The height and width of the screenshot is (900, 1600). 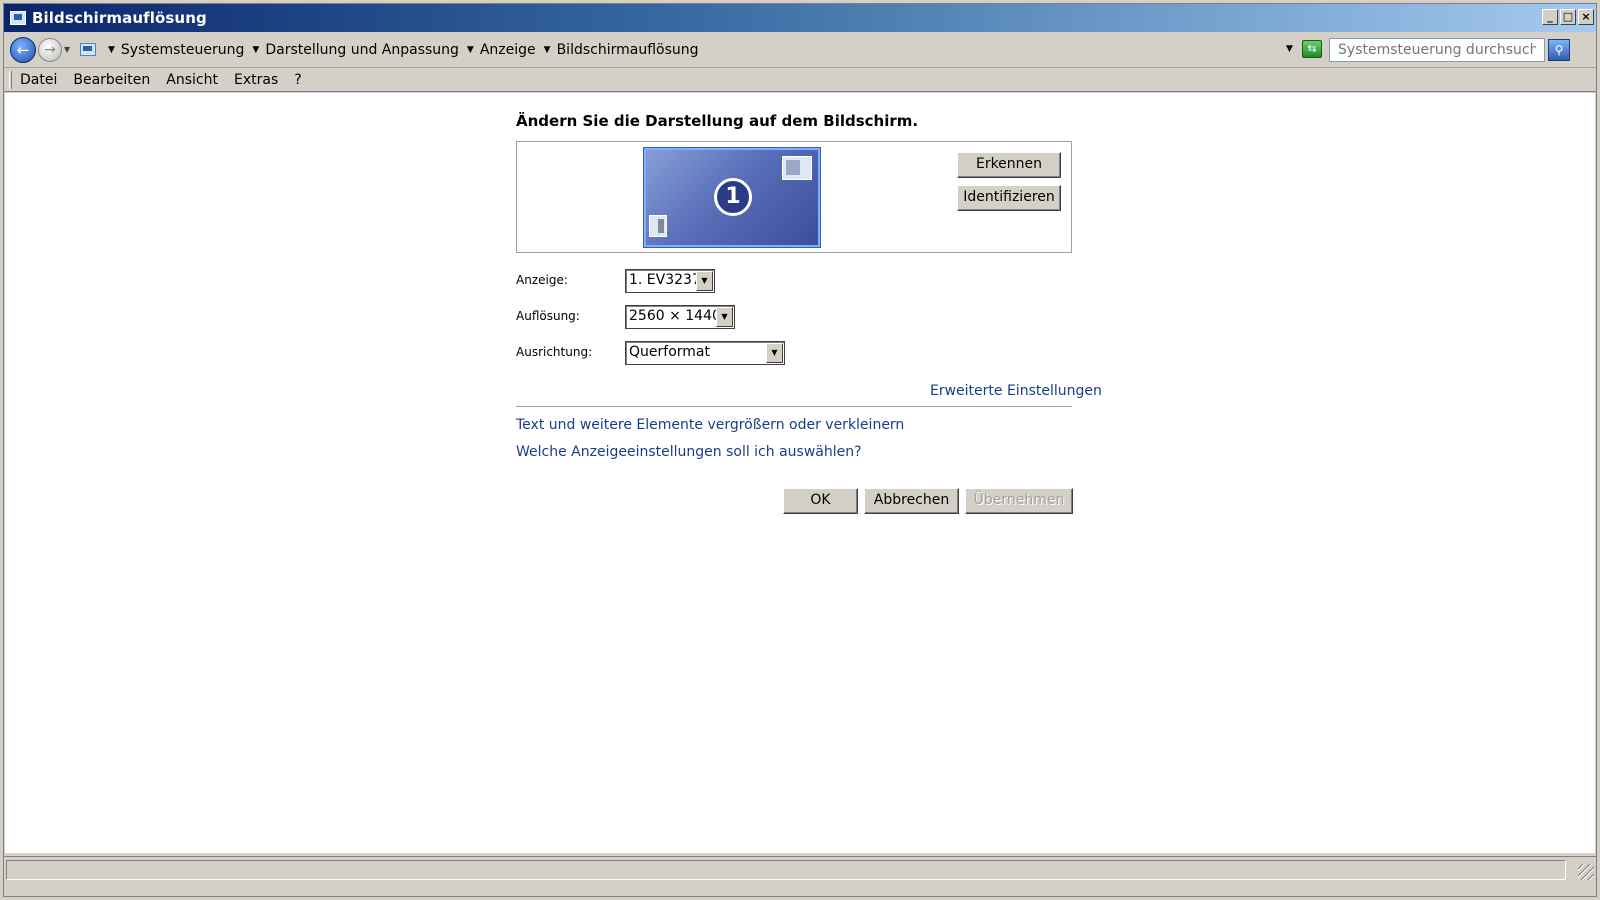 I want to click on cancel-button: Abbrechen, so click(x=911, y=501).